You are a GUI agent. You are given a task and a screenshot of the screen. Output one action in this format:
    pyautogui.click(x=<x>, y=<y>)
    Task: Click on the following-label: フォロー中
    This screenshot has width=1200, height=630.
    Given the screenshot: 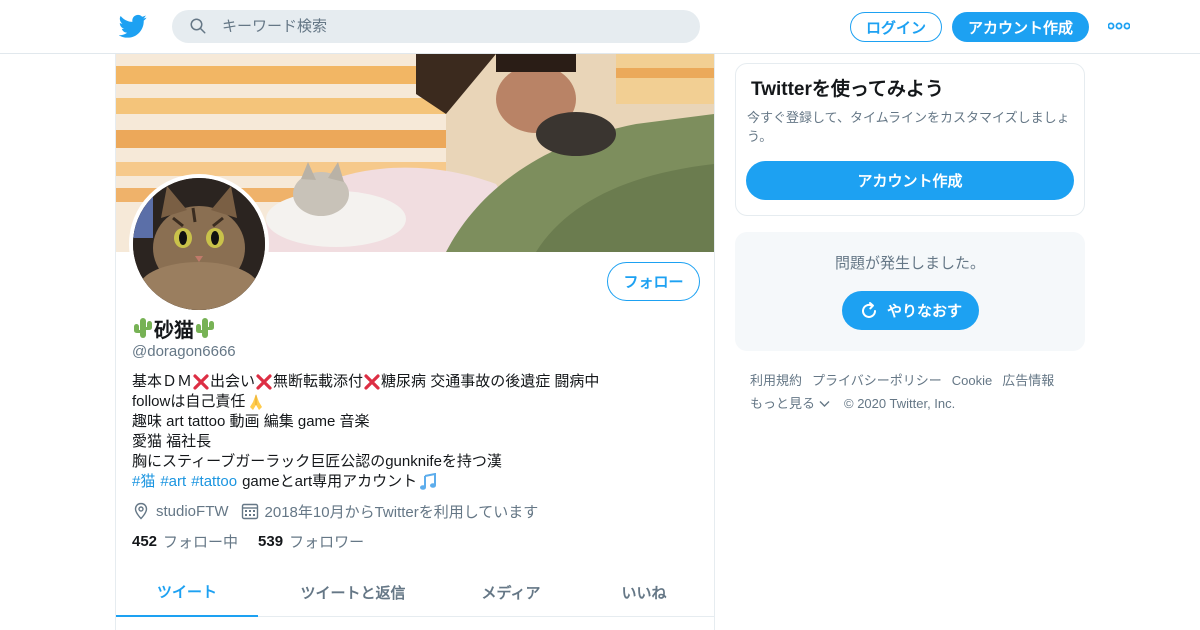 What is the action you would take?
    pyautogui.click(x=200, y=541)
    